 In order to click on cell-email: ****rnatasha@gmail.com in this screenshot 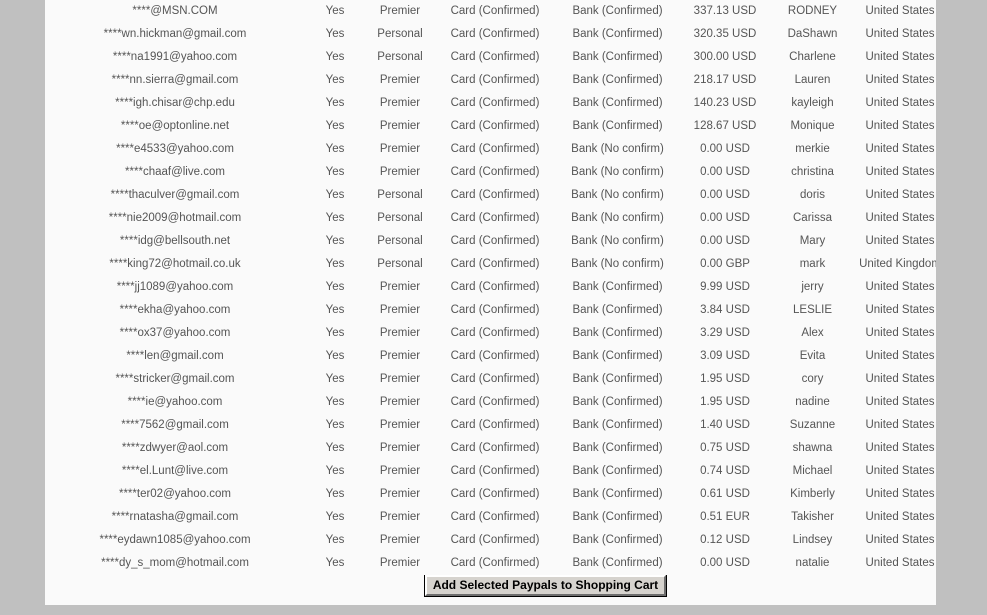, I will do `click(175, 517)`.